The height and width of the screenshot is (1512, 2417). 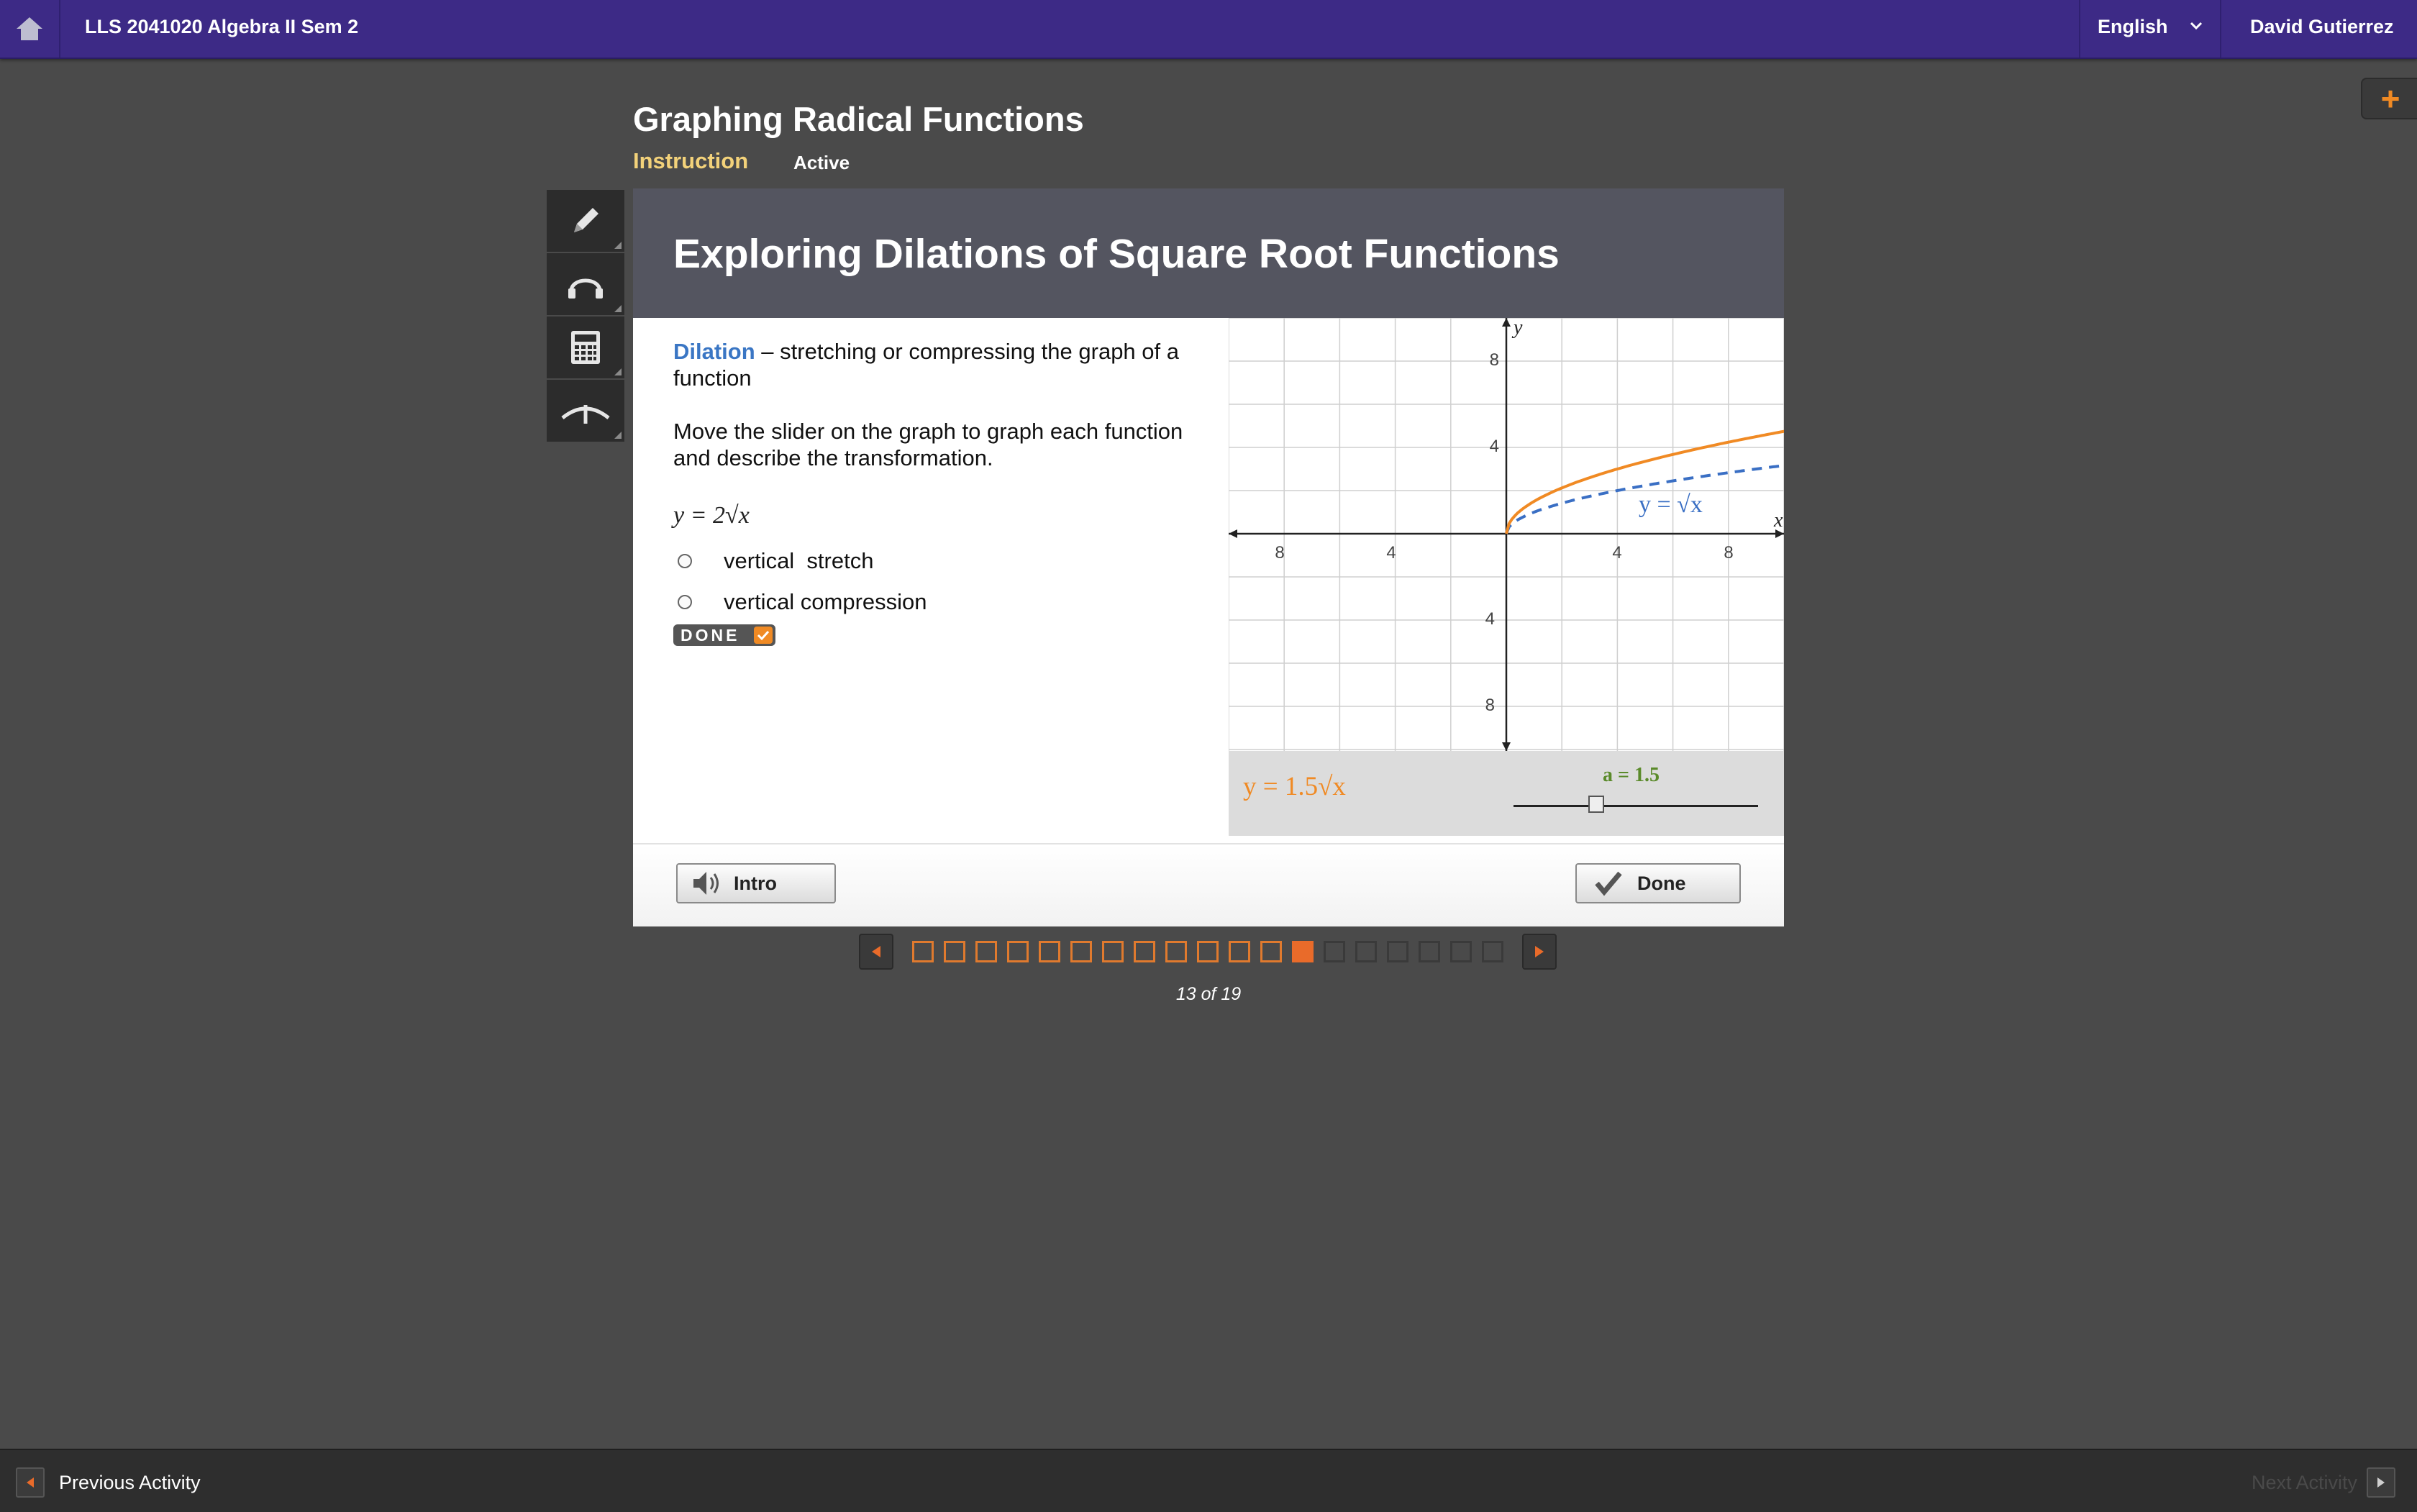 I want to click on slider-panel: y = 1.5√x a = 1.5, so click(x=1506, y=794).